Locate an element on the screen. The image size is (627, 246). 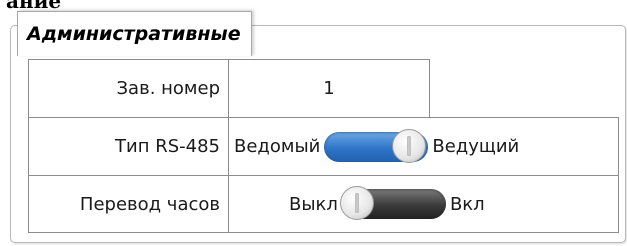
rs485-type-toggle-group: Ведомый Ведущий is located at coordinates (377, 145).